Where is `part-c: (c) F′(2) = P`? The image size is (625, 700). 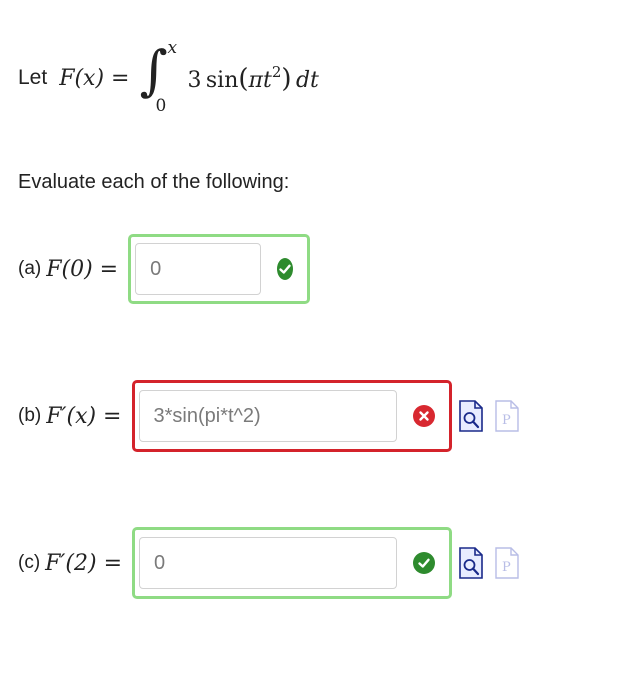 part-c: (c) F′(2) = P is located at coordinates (274, 563).